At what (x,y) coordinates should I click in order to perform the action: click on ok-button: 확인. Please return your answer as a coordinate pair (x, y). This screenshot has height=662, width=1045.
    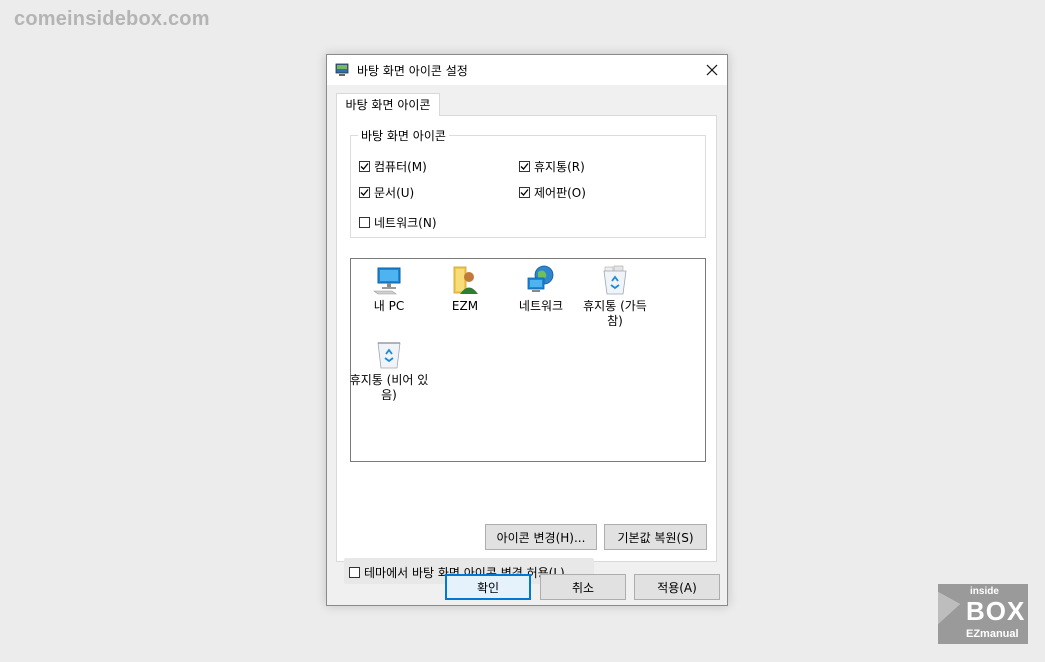
    Looking at the image, I should click on (488, 587).